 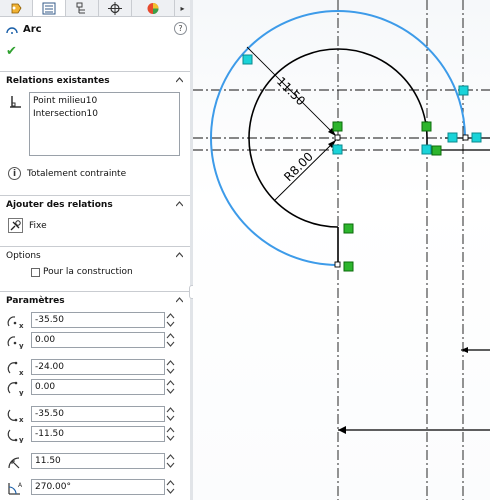 I want to click on display-manager-icon, so click(x=153, y=8).